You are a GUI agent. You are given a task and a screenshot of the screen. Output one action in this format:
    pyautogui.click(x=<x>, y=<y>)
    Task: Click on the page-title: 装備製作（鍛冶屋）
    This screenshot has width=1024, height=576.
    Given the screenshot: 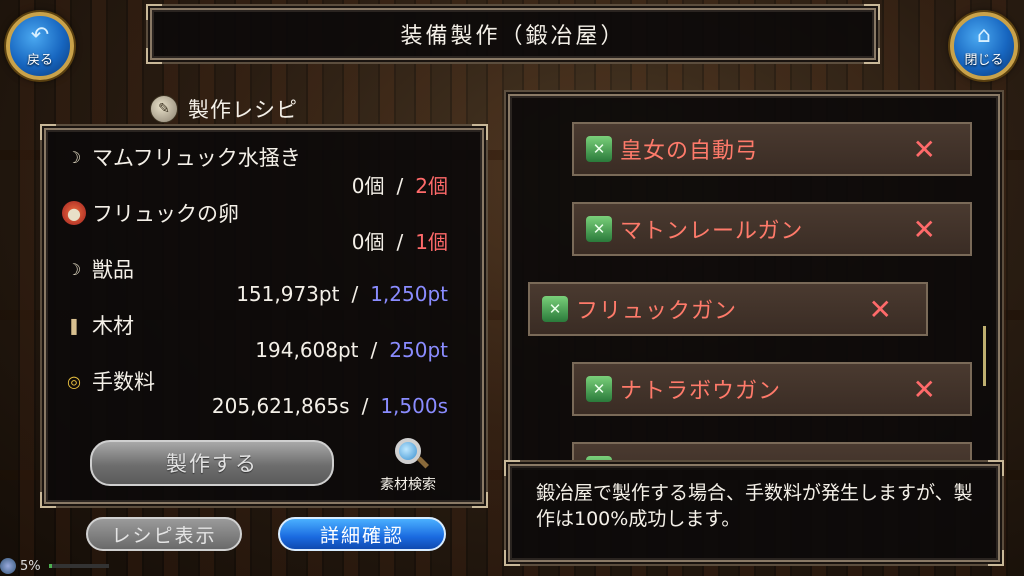 What is the action you would take?
    pyautogui.click(x=513, y=36)
    